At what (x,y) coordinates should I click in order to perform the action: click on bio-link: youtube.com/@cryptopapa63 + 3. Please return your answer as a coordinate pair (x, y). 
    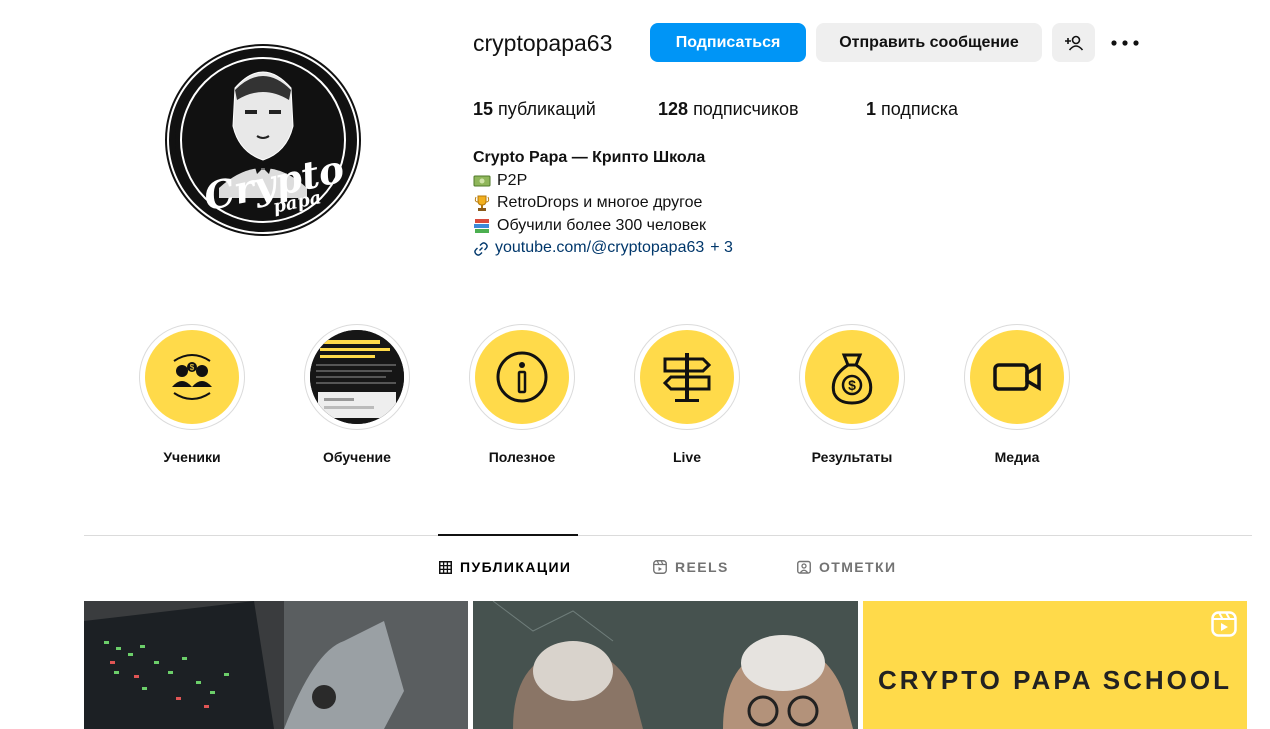
    Looking at the image, I should click on (603, 248).